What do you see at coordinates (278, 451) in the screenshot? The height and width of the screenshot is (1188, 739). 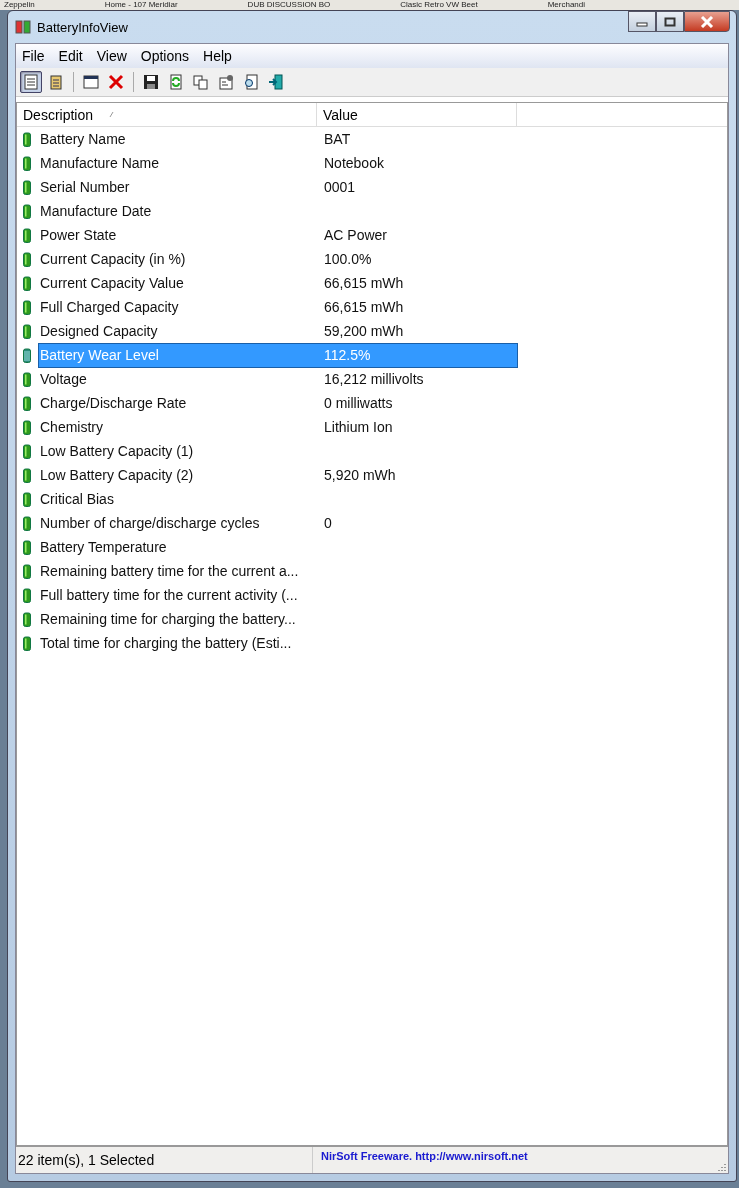 I see `list-row: Low Battery Capacity (1)` at bounding box center [278, 451].